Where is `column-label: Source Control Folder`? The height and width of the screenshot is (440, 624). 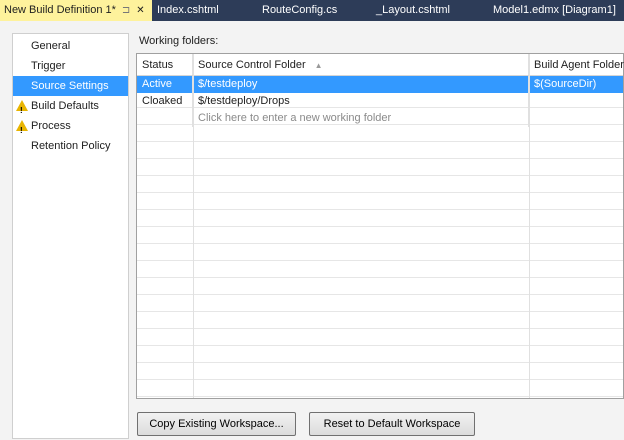
column-label: Source Control Folder is located at coordinates (252, 65).